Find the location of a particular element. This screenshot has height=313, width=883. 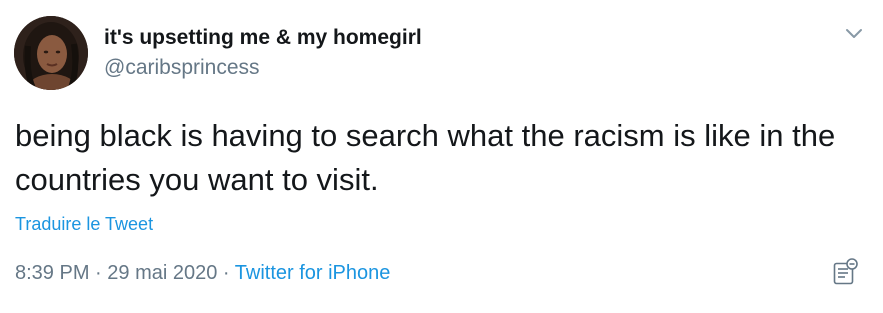

tweet-date: 29 mai 2020 is located at coordinates (162, 273).